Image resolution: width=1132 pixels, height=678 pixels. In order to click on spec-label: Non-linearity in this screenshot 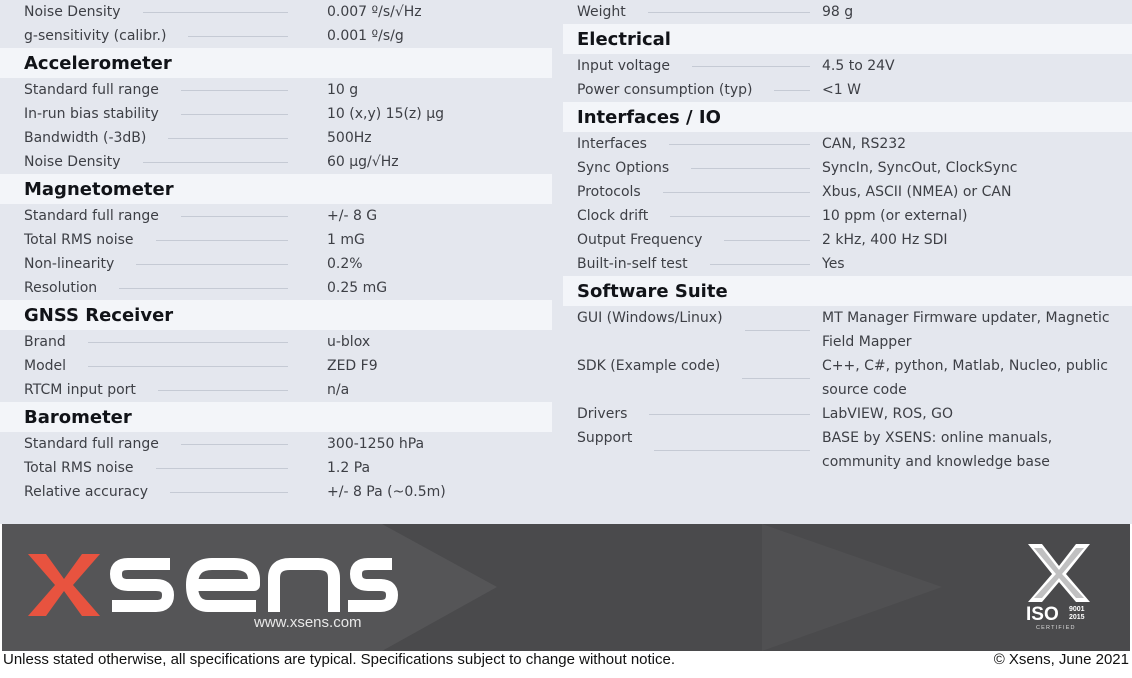, I will do `click(69, 264)`.